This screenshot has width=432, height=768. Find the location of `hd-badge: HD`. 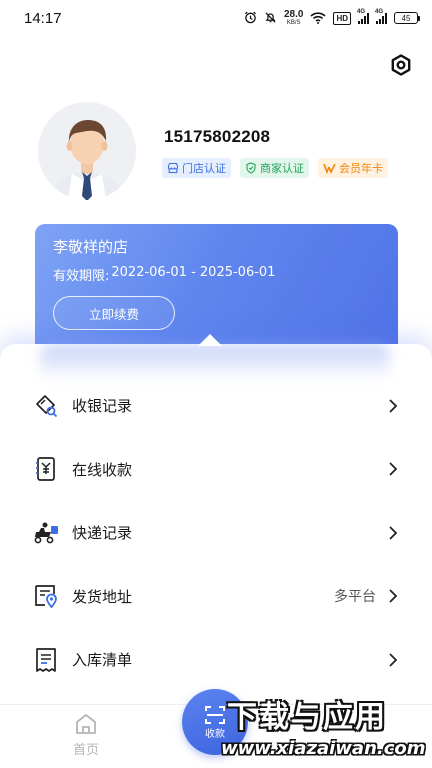

hd-badge: HD is located at coordinates (342, 18).